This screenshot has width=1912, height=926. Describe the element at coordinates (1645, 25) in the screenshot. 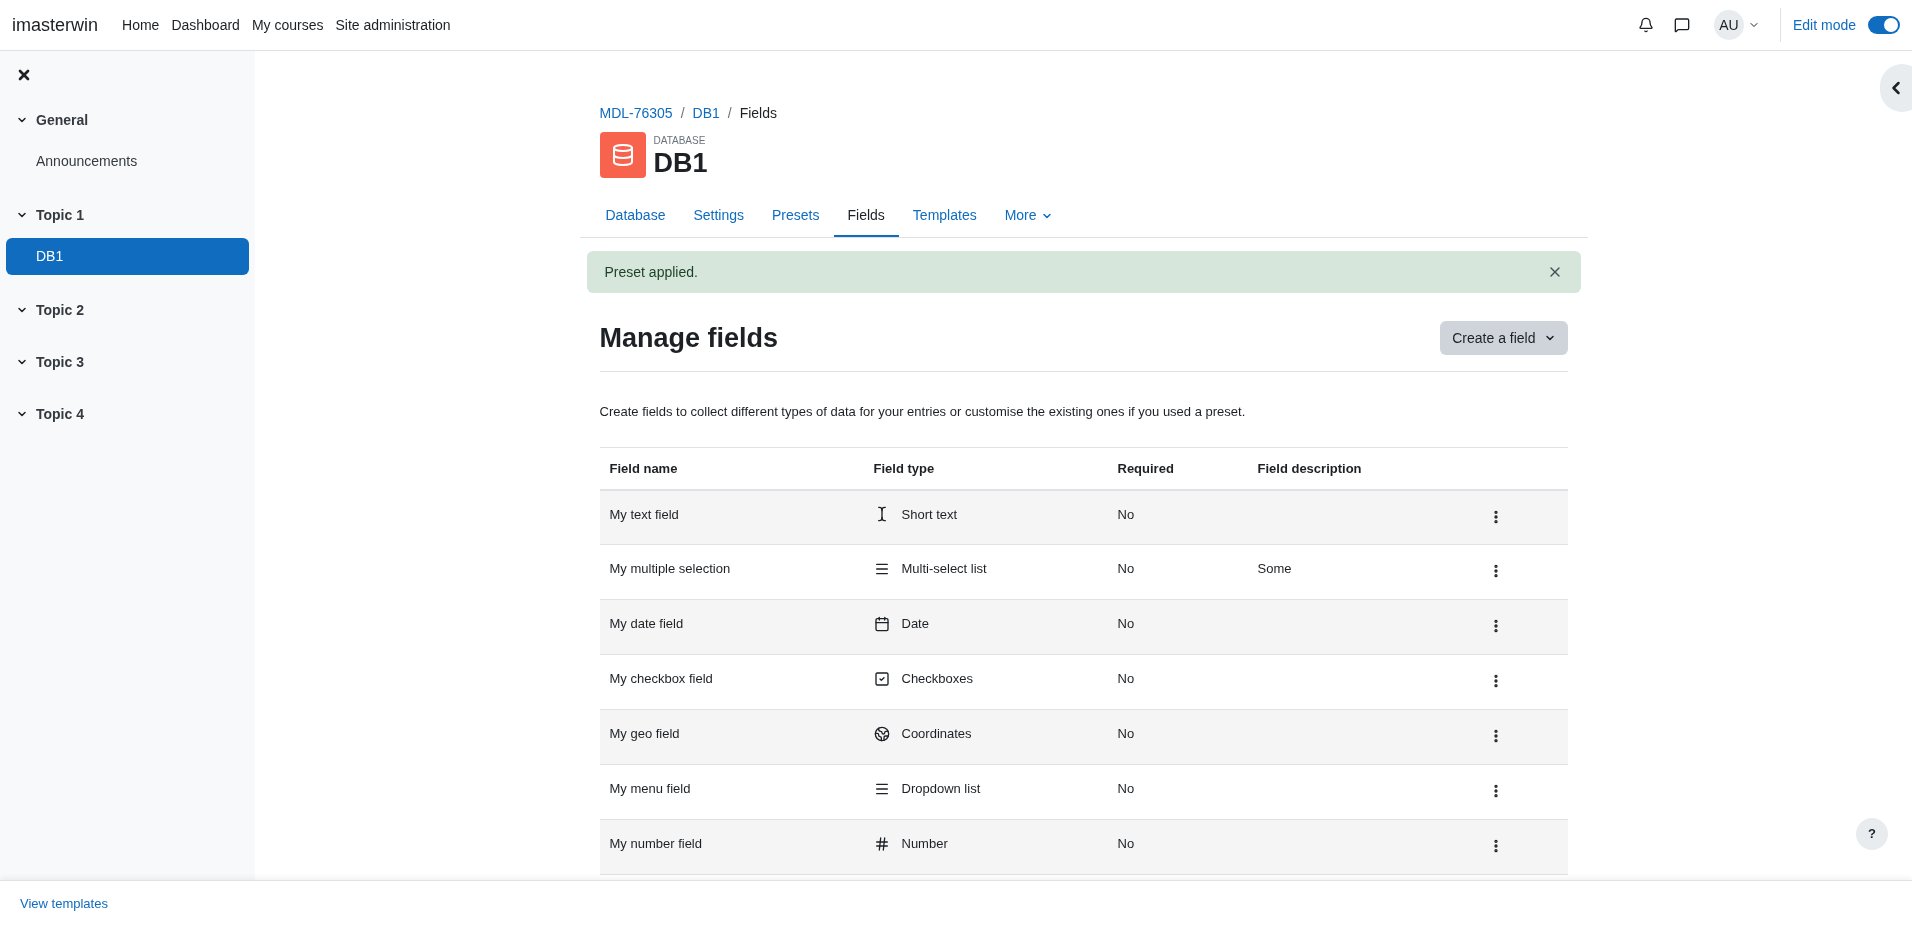

I see `notifications-icon` at that location.